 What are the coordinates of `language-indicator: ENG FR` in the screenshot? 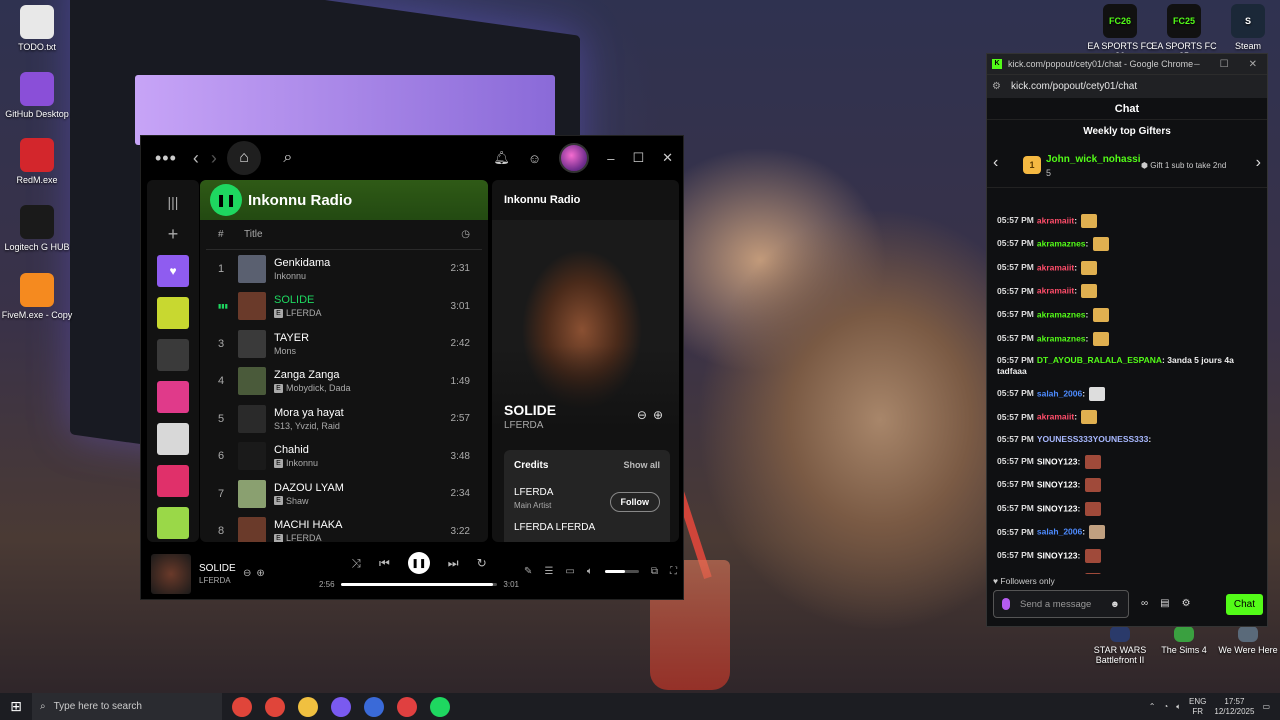 It's located at (1197, 707).